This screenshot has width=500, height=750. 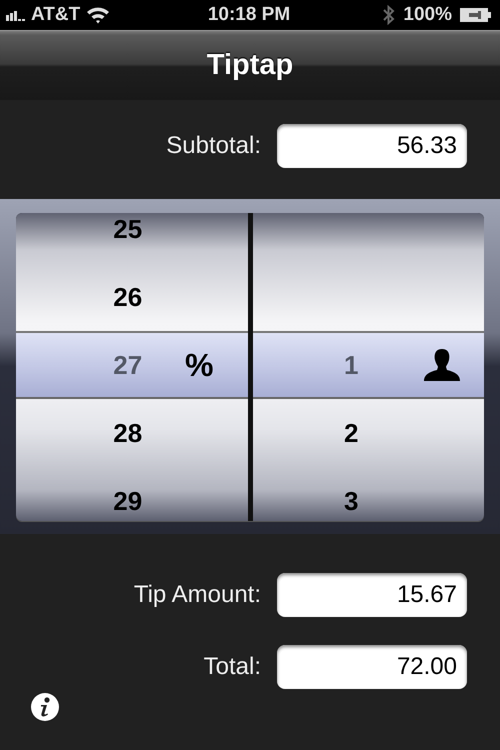 I want to click on subtotal-label: Subtotal:, so click(x=213, y=146).